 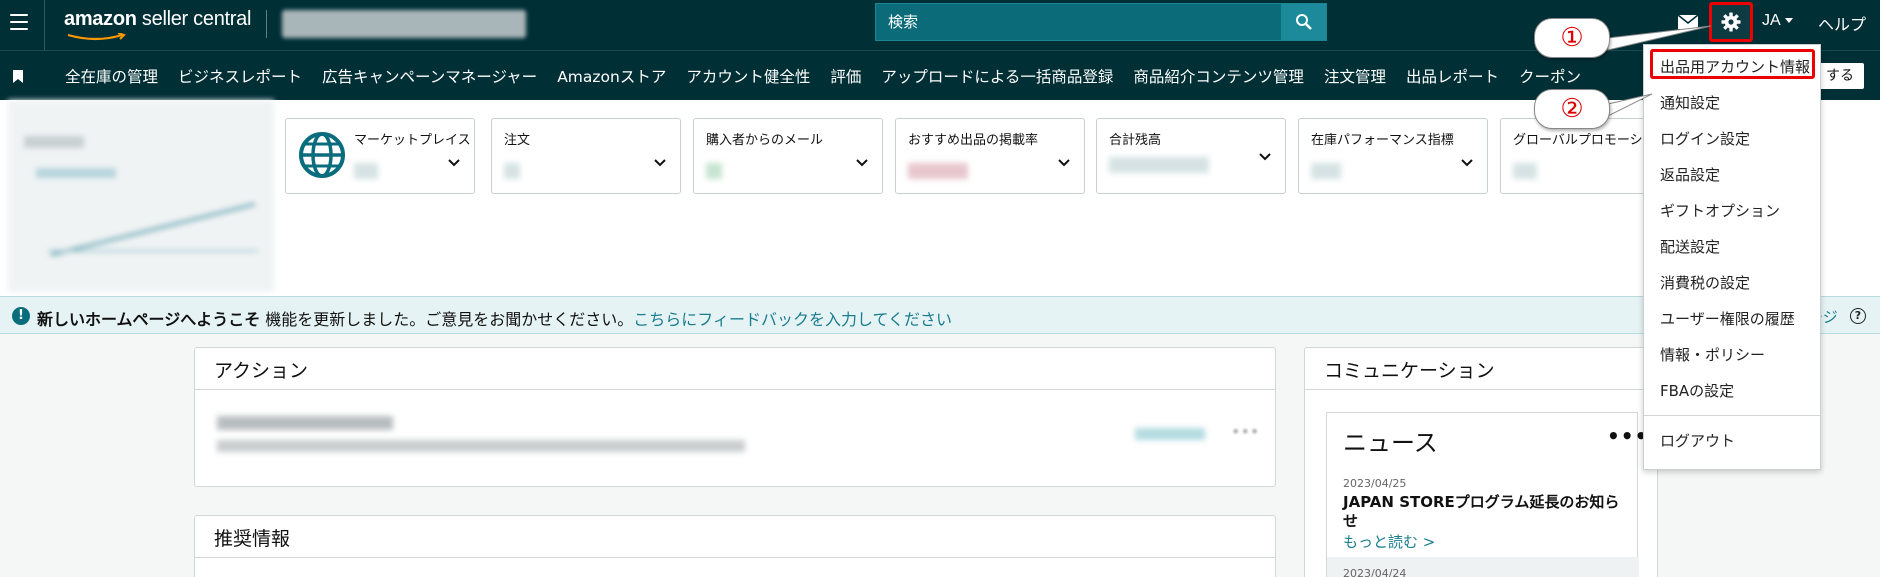 I want to click on panel-title: コミュニケーション, so click(x=1481, y=369).